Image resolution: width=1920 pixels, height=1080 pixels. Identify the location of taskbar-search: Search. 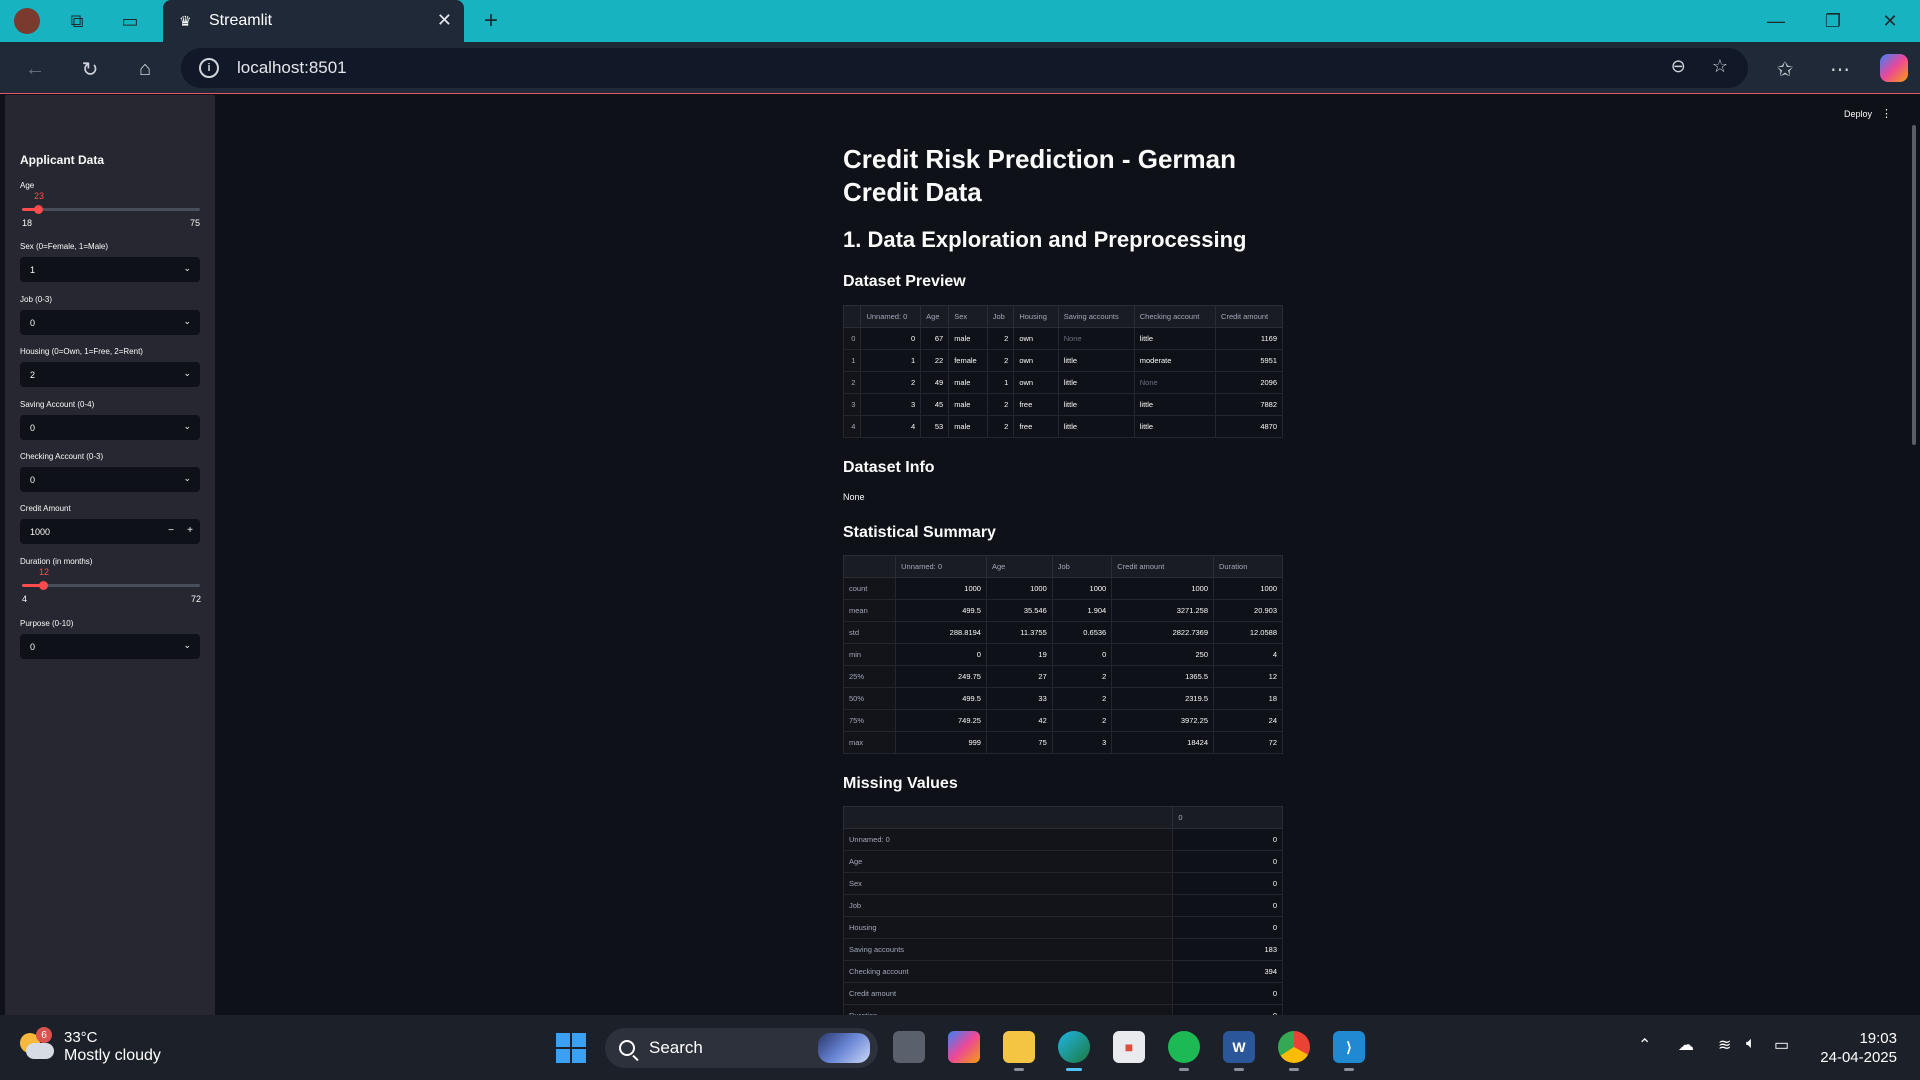
(741, 1048).